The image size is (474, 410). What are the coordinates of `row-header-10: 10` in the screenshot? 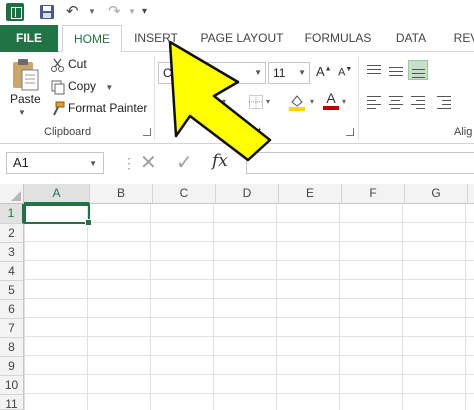 It's located at (12, 385).